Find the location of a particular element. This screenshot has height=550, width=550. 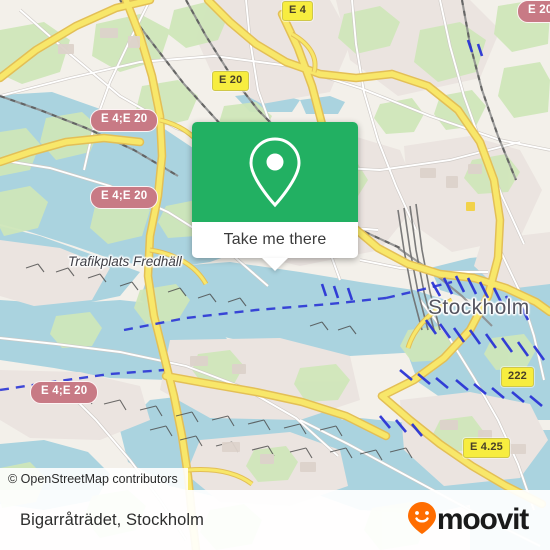

moovit-wordmark: moovit is located at coordinates (482, 519).